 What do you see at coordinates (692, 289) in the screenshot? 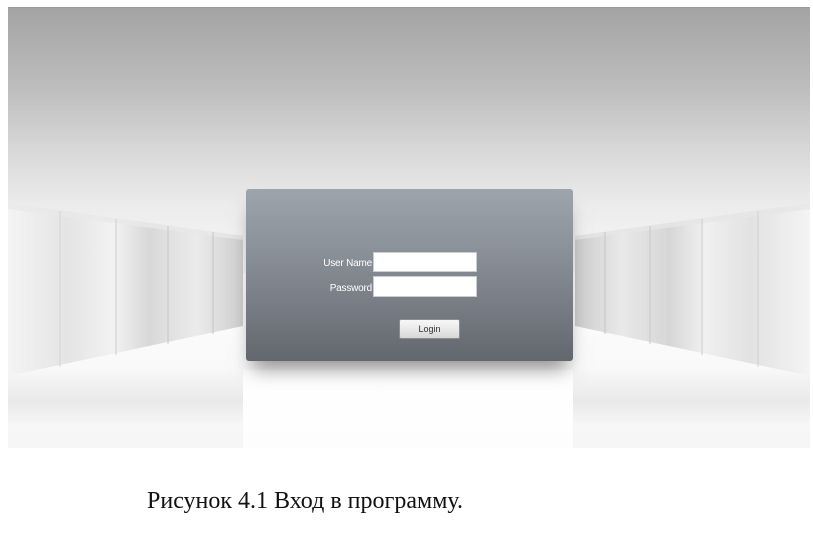
I see `right-wall` at bounding box center [692, 289].